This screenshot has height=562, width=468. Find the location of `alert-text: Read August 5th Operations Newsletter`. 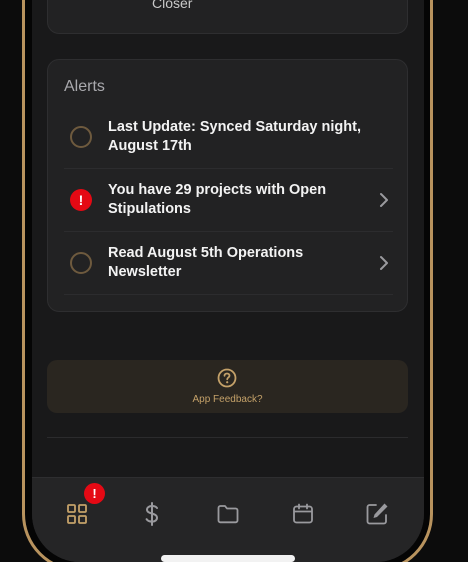

alert-text: Read August 5th Operations Newsletter is located at coordinates (206, 262).